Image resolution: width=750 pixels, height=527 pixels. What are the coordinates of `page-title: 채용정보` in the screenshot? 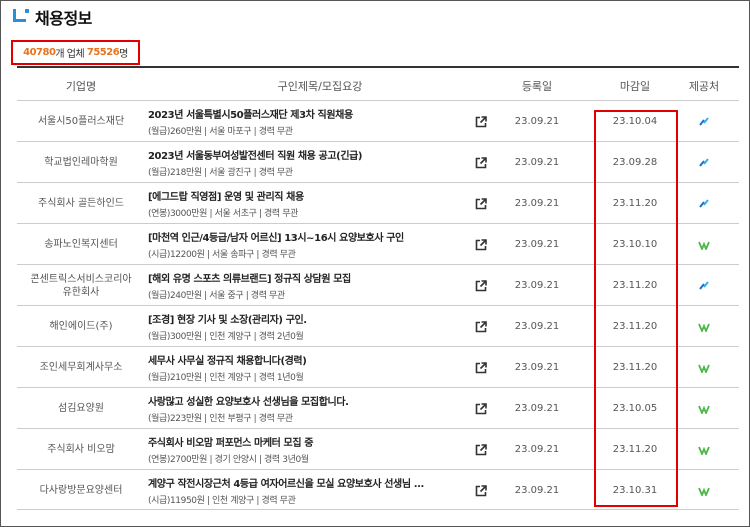 It's located at (63, 18).